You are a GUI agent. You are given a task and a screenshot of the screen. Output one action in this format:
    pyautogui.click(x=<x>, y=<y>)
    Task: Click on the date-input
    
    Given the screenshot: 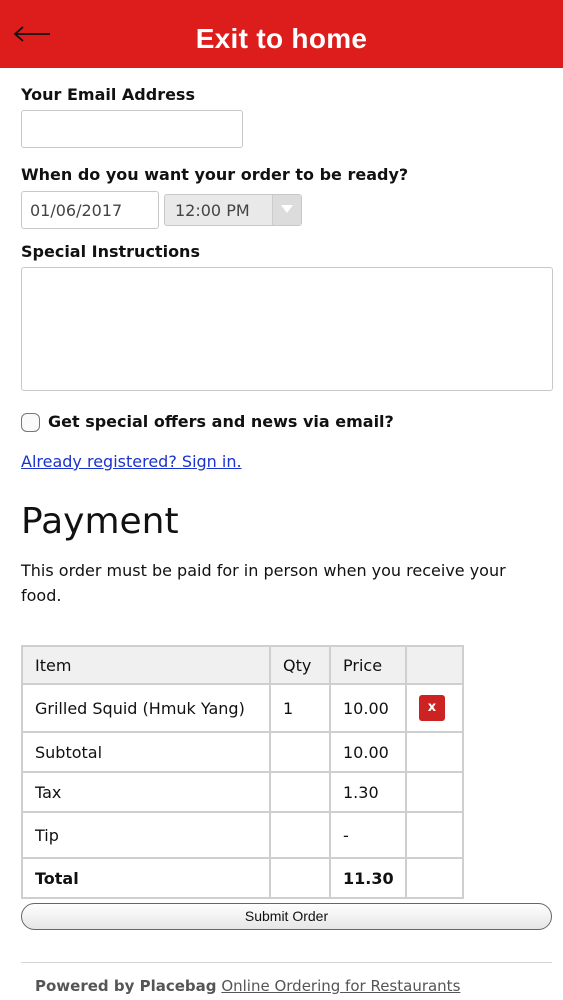 What is the action you would take?
    pyautogui.click(x=90, y=210)
    